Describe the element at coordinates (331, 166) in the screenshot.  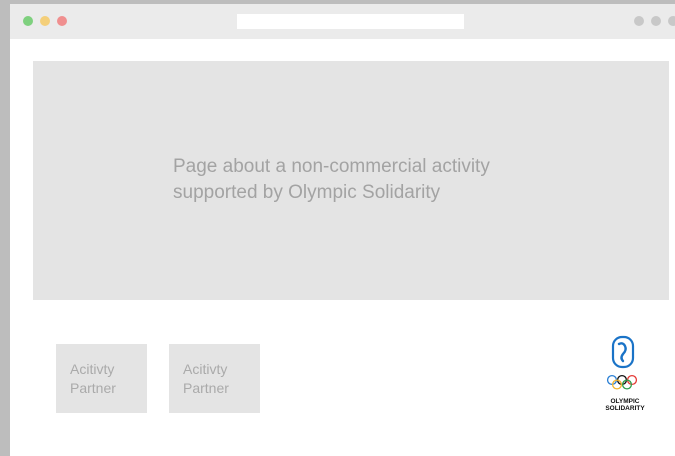
I see `hero-text-line: Page about a non-commercial activity` at that location.